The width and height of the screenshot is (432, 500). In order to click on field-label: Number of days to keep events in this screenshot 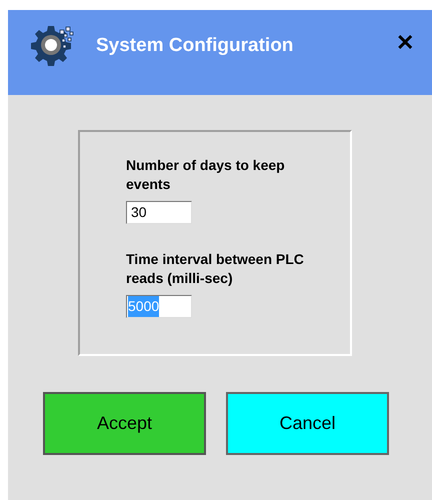, I will do `click(206, 175)`.